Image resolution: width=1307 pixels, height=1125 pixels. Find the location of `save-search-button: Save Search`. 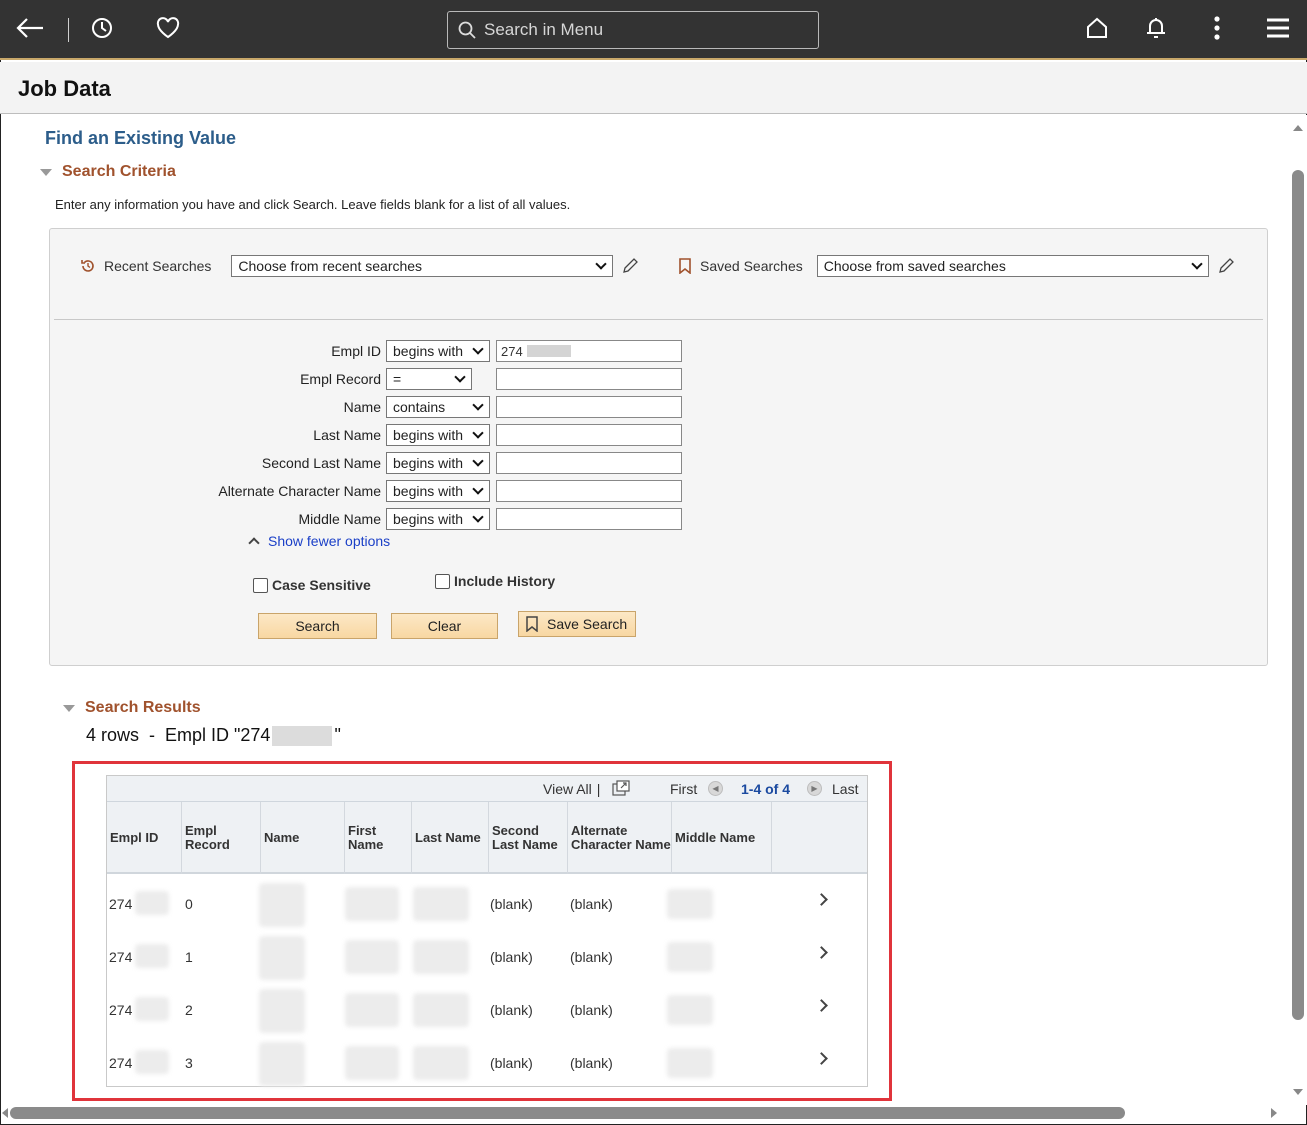

save-search-button: Save Search is located at coordinates (577, 624).